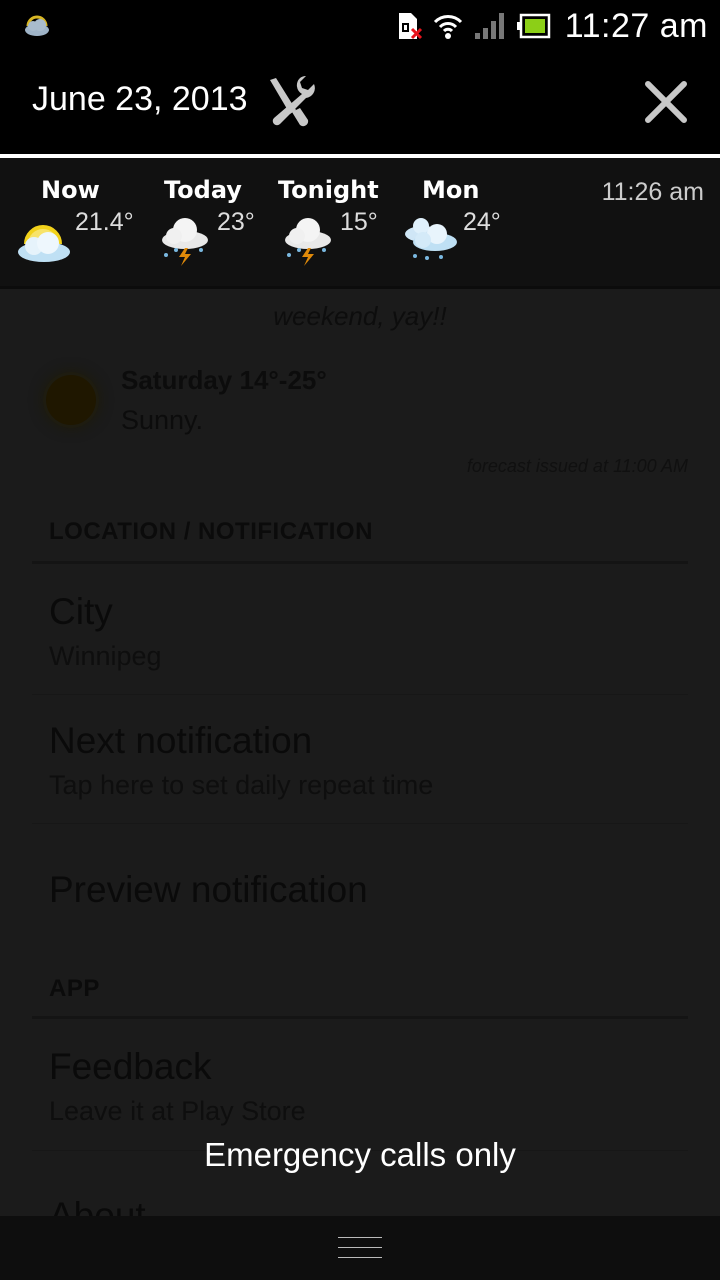 This screenshot has width=720, height=1280. I want to click on forecast-title: Saturday 14°-25°, so click(224, 380).